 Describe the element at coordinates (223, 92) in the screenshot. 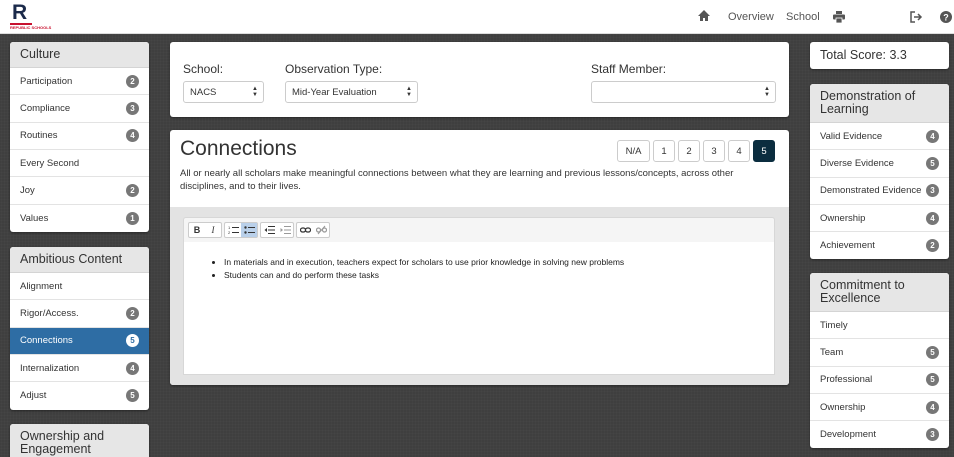

I see `school-select: NACS ▲ ▼` at that location.